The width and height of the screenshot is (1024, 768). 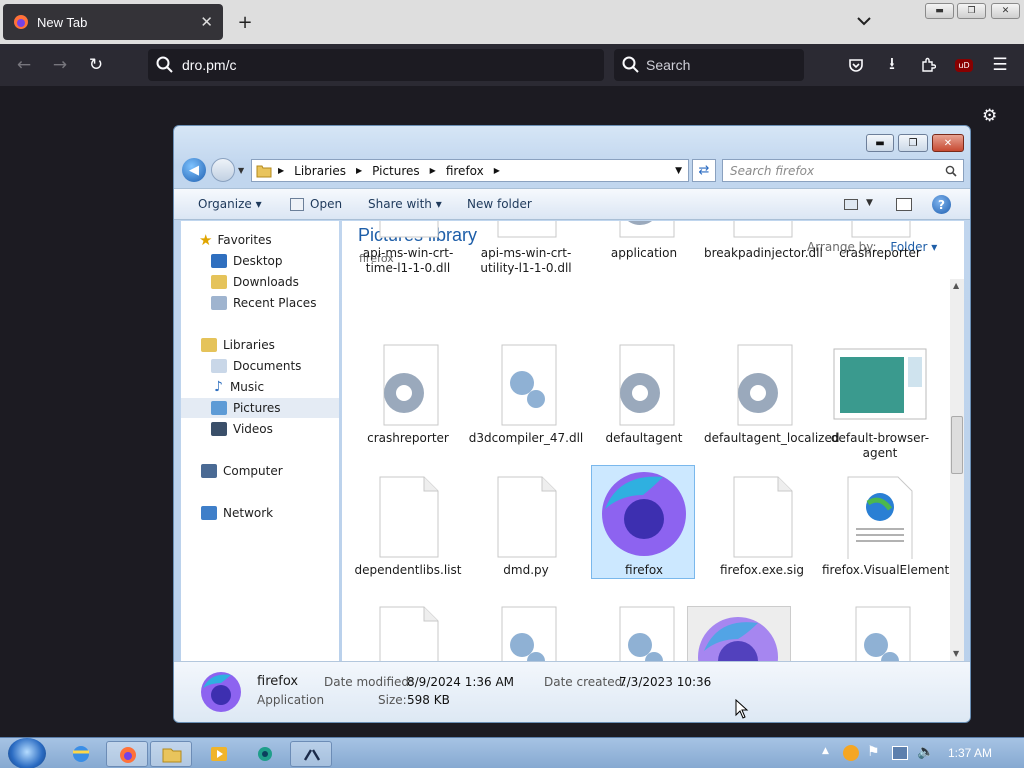 What do you see at coordinates (1000, 65) in the screenshot?
I see `menu-icon: ☰` at bounding box center [1000, 65].